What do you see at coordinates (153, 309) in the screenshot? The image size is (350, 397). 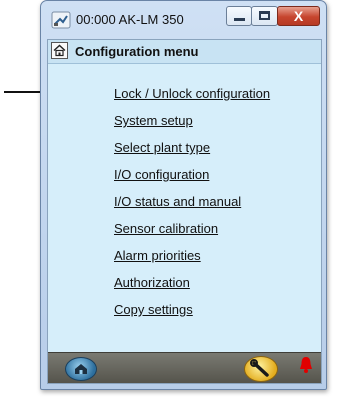 I see `menu-item-copy-settings: Copy settings` at bounding box center [153, 309].